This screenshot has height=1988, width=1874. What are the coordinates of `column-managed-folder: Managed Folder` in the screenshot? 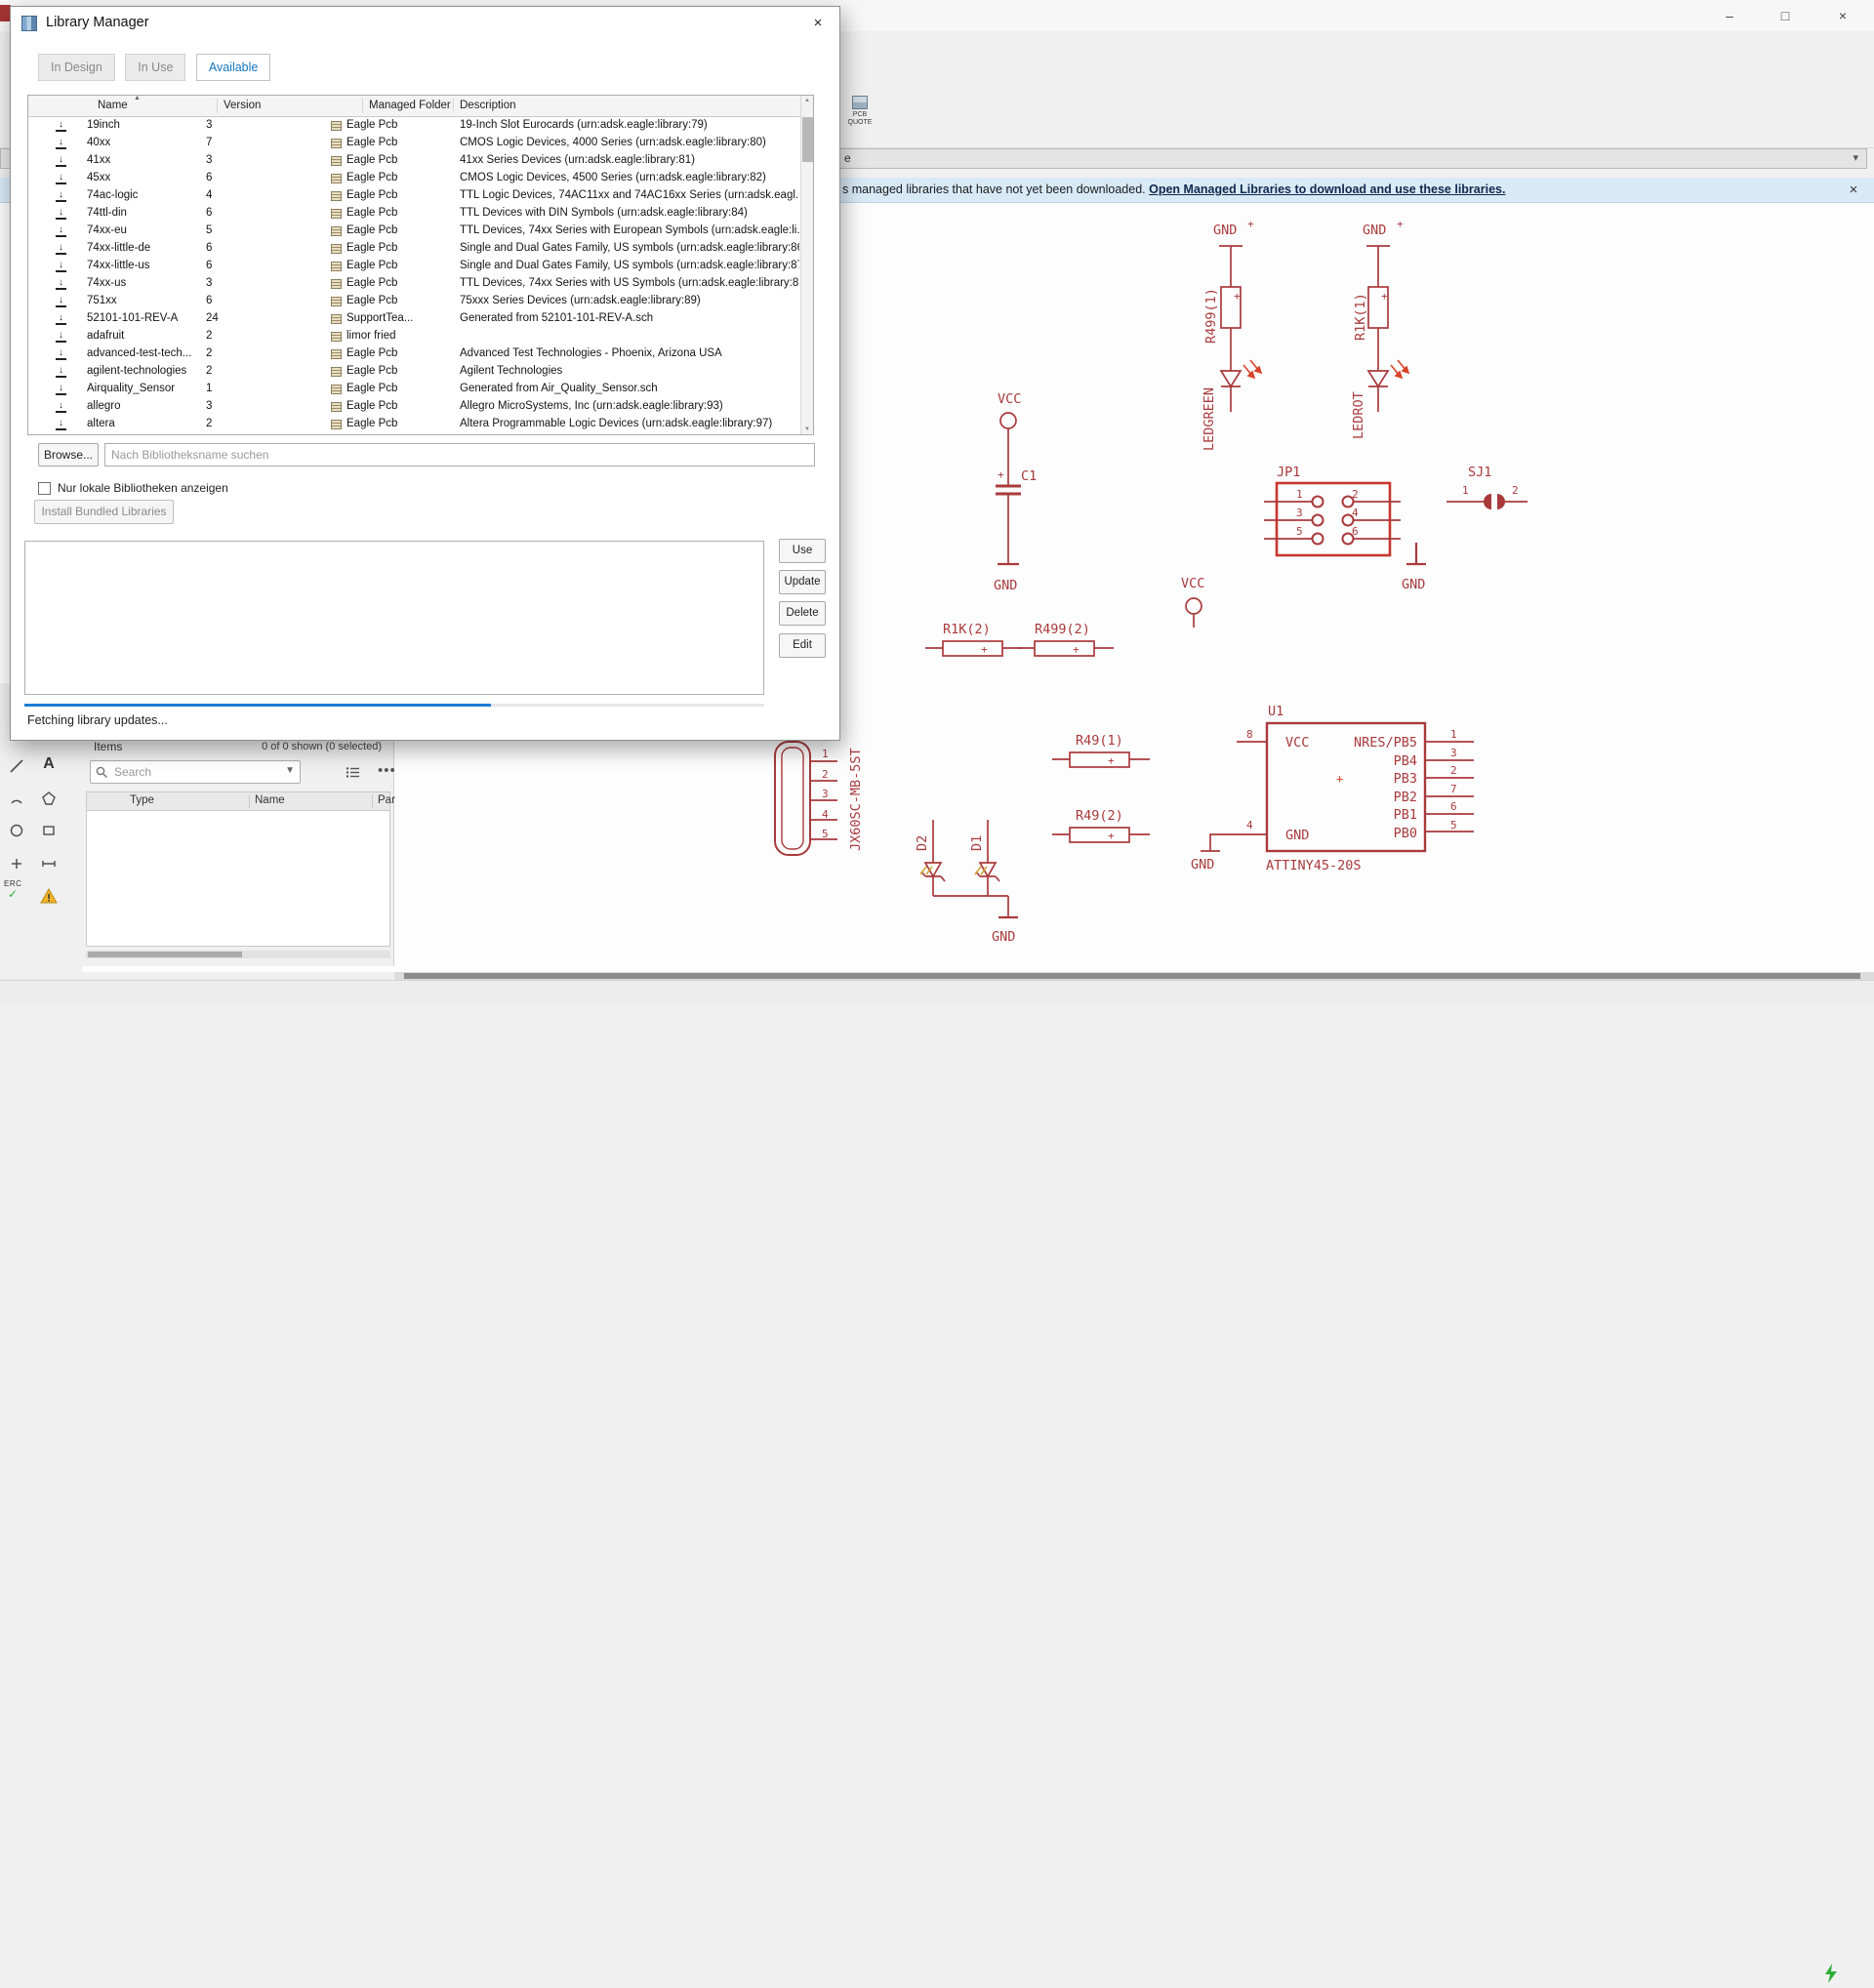 It's located at (410, 105).